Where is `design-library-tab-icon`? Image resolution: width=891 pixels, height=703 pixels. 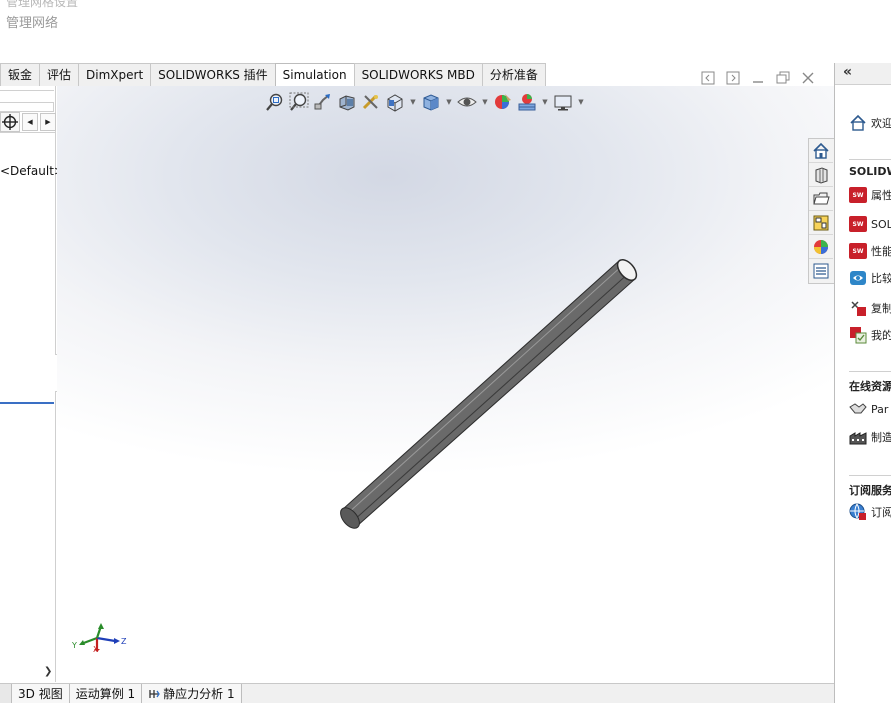 design-library-tab-icon is located at coordinates (821, 175).